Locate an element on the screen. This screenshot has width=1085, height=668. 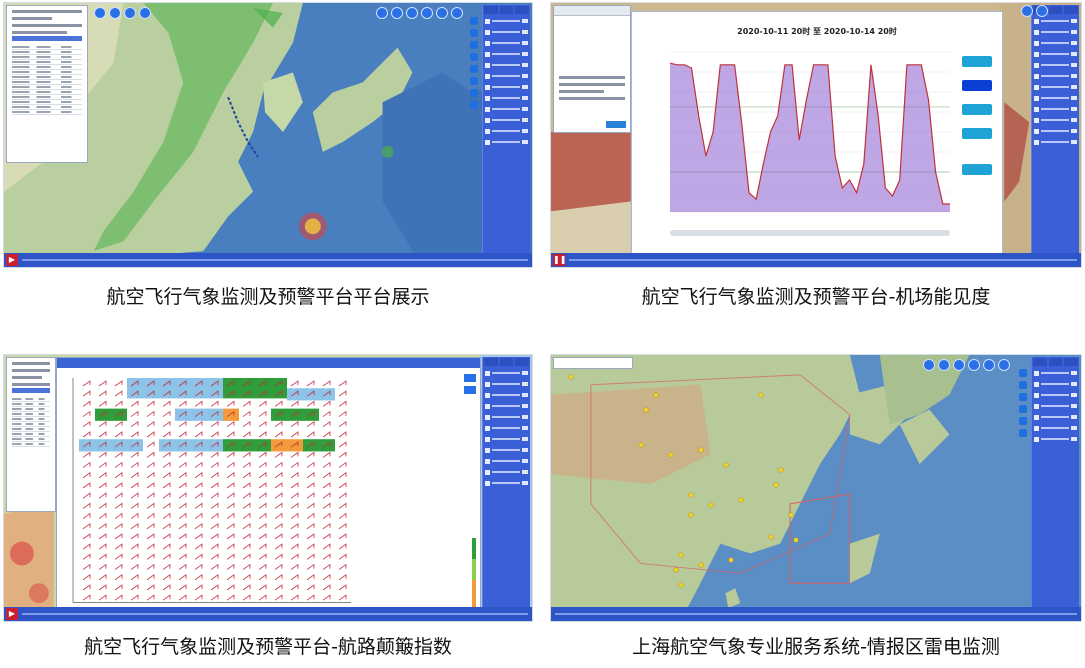
close-button is located at coordinates (470, 378).